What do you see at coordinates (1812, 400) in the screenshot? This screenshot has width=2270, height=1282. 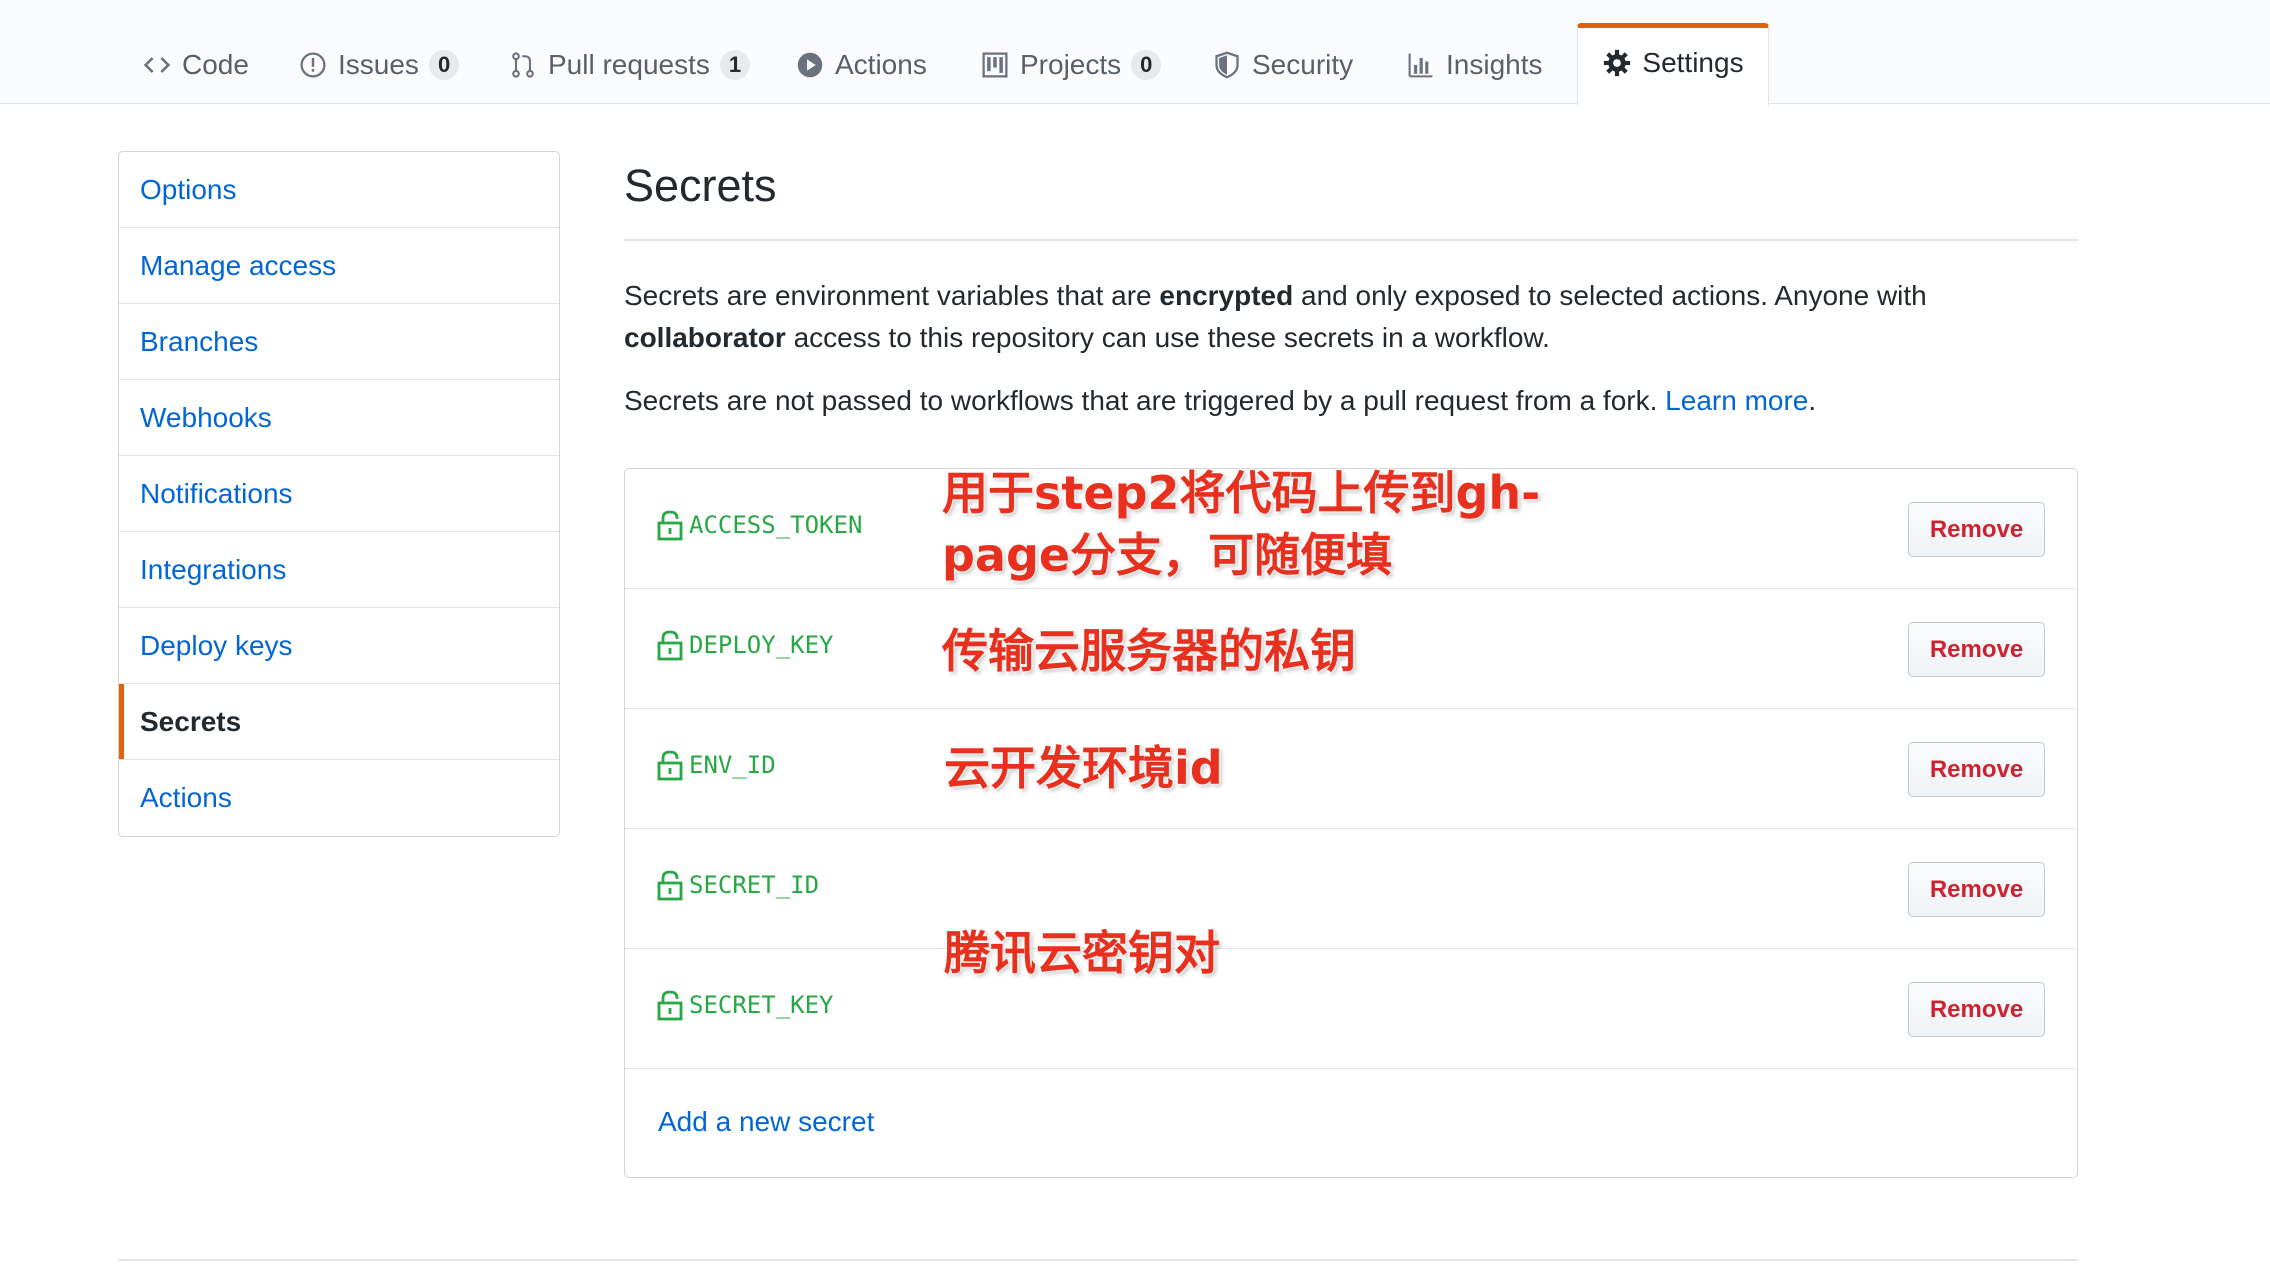 I see `fork-notice-period: .` at bounding box center [1812, 400].